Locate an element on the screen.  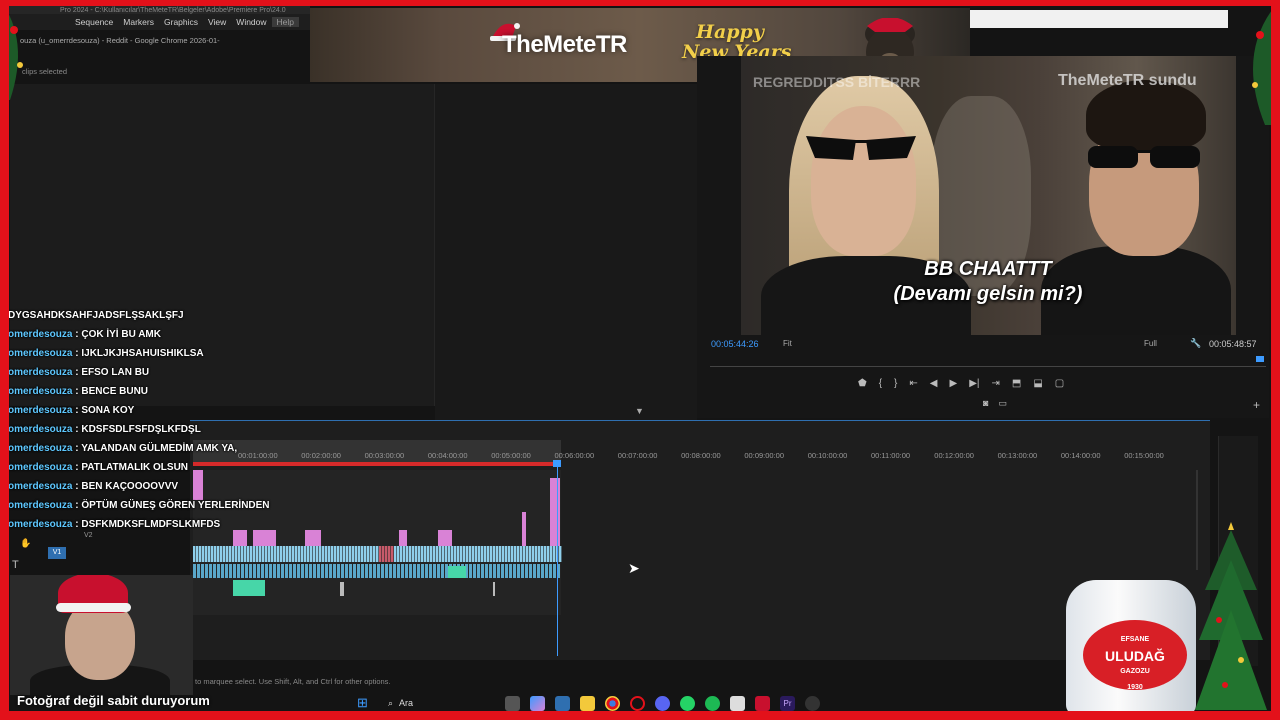
add-marker-icon: ⬟ is located at coordinates (862, 383).